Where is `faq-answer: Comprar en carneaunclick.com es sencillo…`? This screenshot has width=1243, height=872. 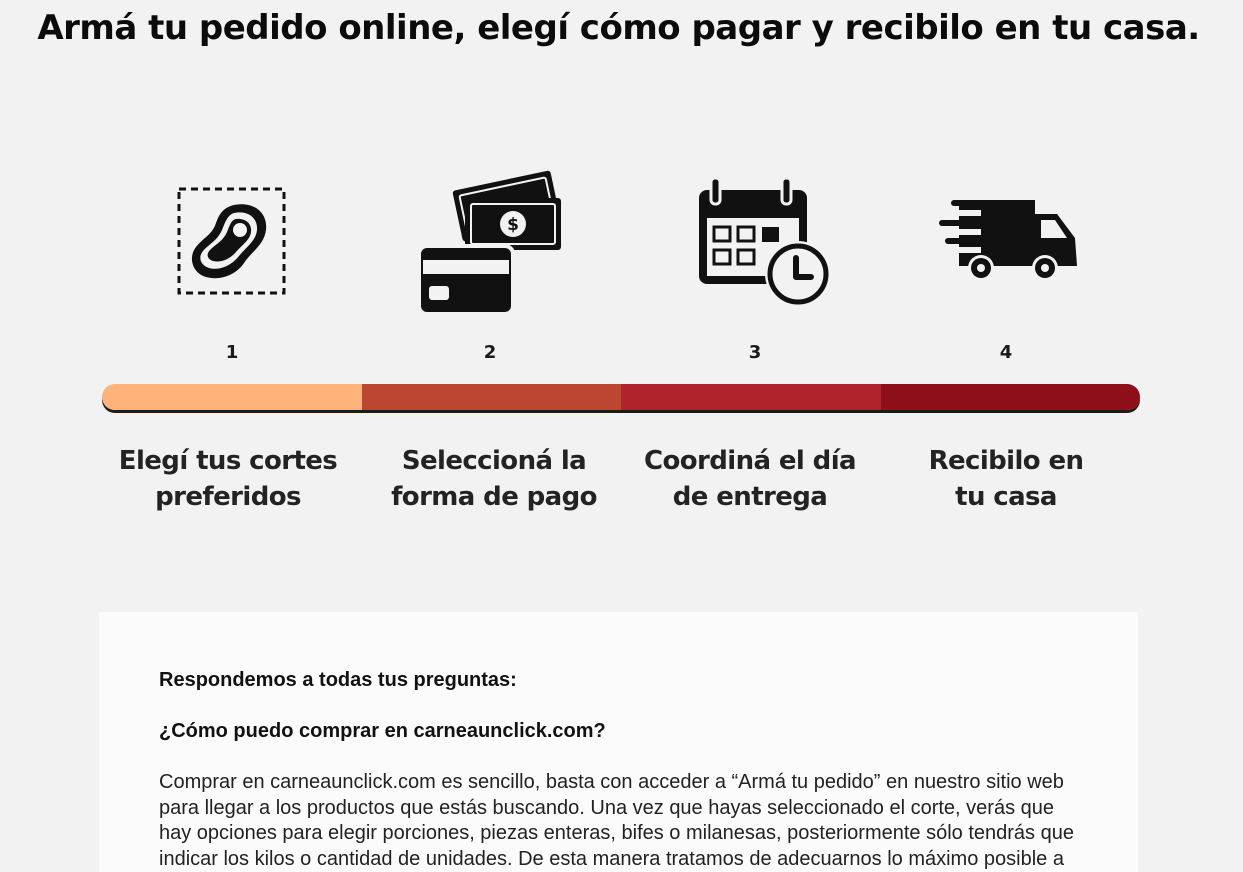 faq-answer: Comprar en carneaunclick.com es sencillo… is located at coordinates (616, 820).